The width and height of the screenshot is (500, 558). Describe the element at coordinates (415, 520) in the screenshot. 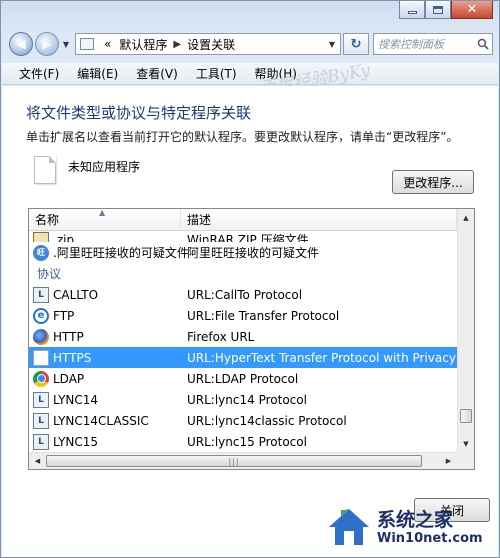

I see `brand-title: 系统之家` at that location.